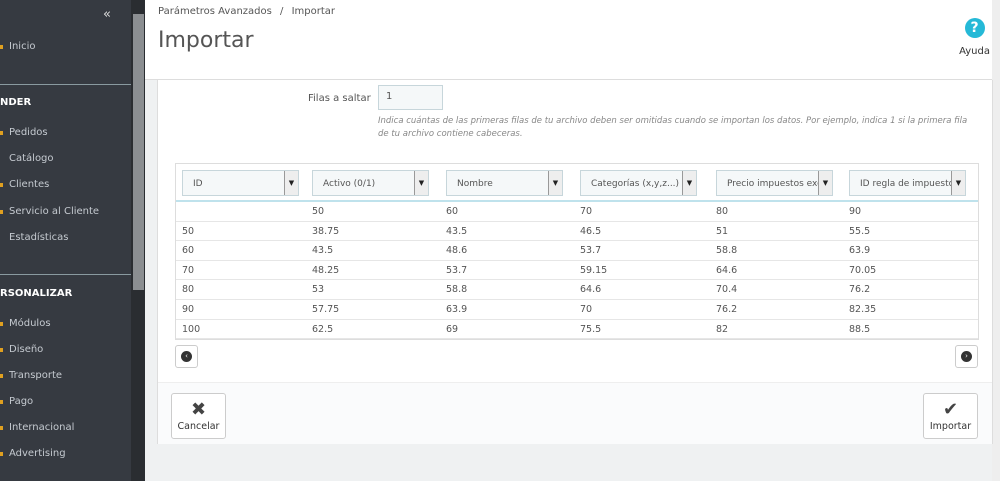  I want to click on import-button: ✔ Importar, so click(950, 416).